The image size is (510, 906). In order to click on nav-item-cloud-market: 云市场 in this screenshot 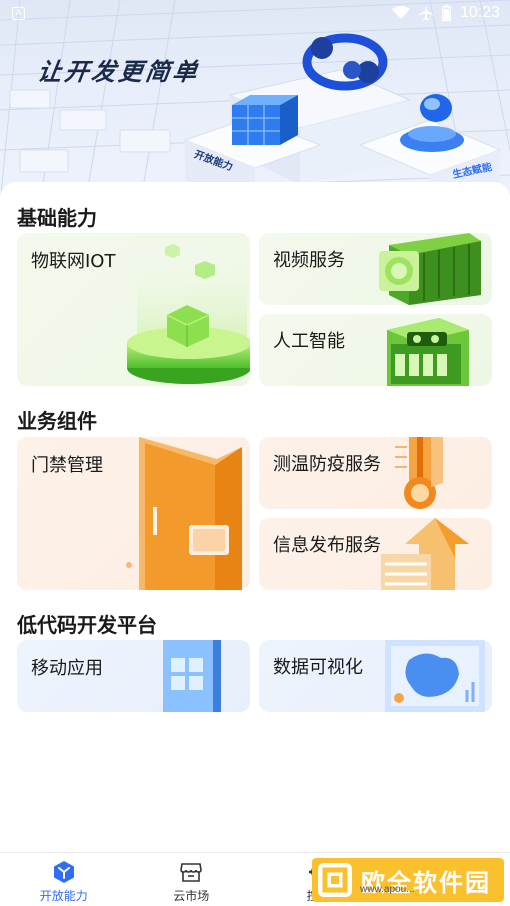, I will do `click(192, 879)`.